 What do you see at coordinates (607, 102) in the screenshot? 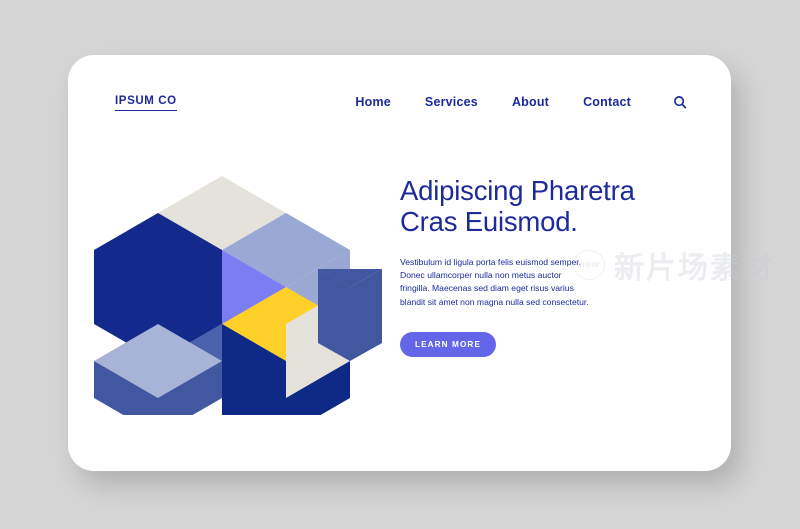
I see `nav-link-contact: Contact` at bounding box center [607, 102].